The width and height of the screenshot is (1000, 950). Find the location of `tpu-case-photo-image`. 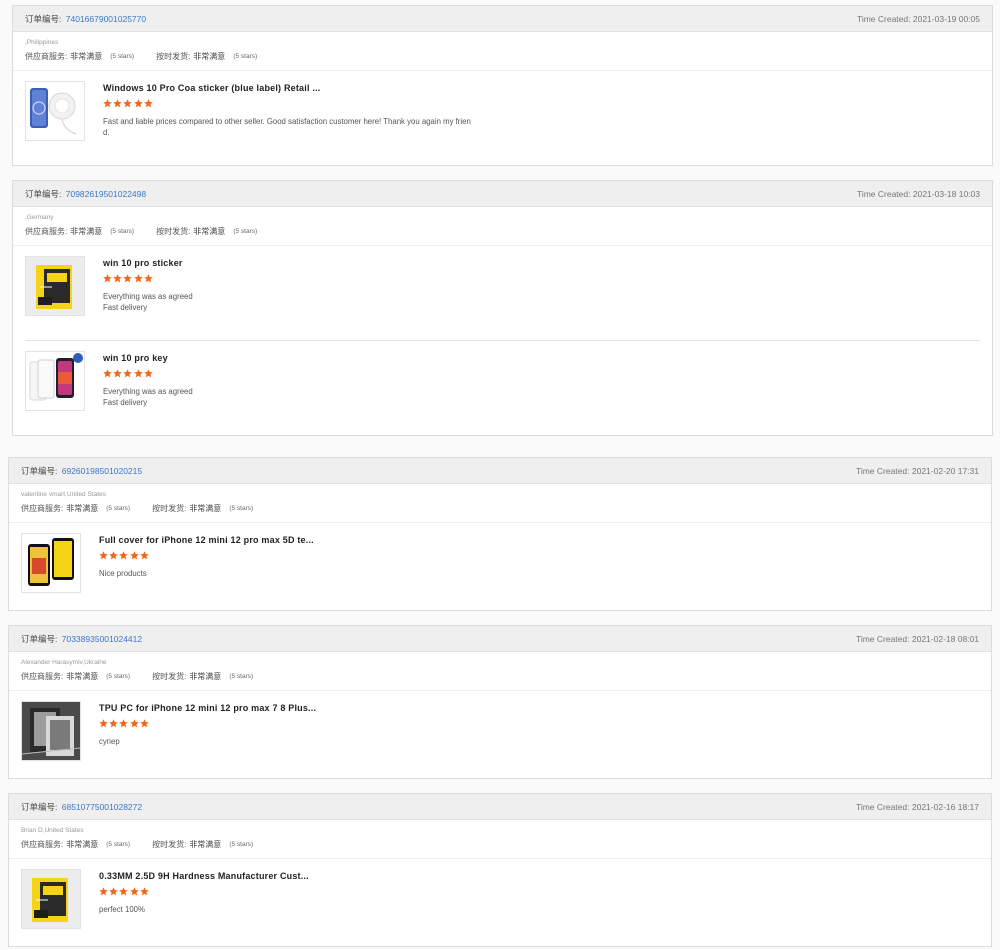

tpu-case-photo-image is located at coordinates (51, 731).